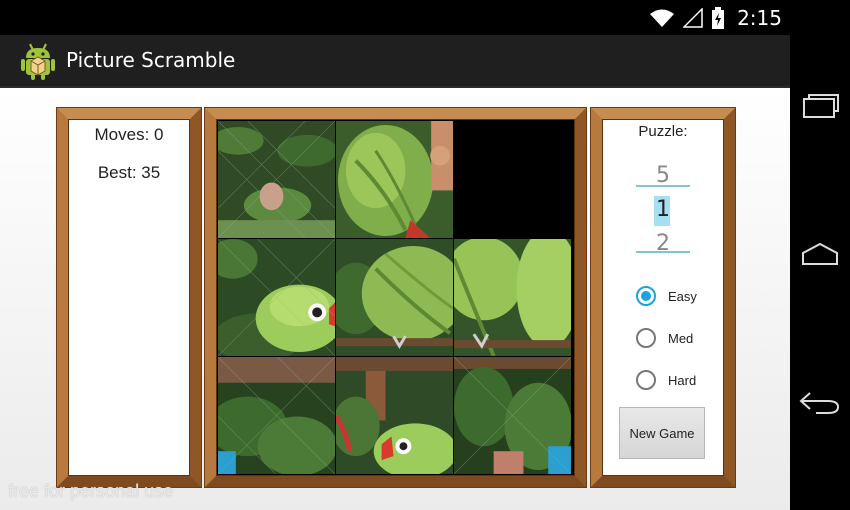 The width and height of the screenshot is (850, 510). I want to click on best-score: Best: 35, so click(129, 172).